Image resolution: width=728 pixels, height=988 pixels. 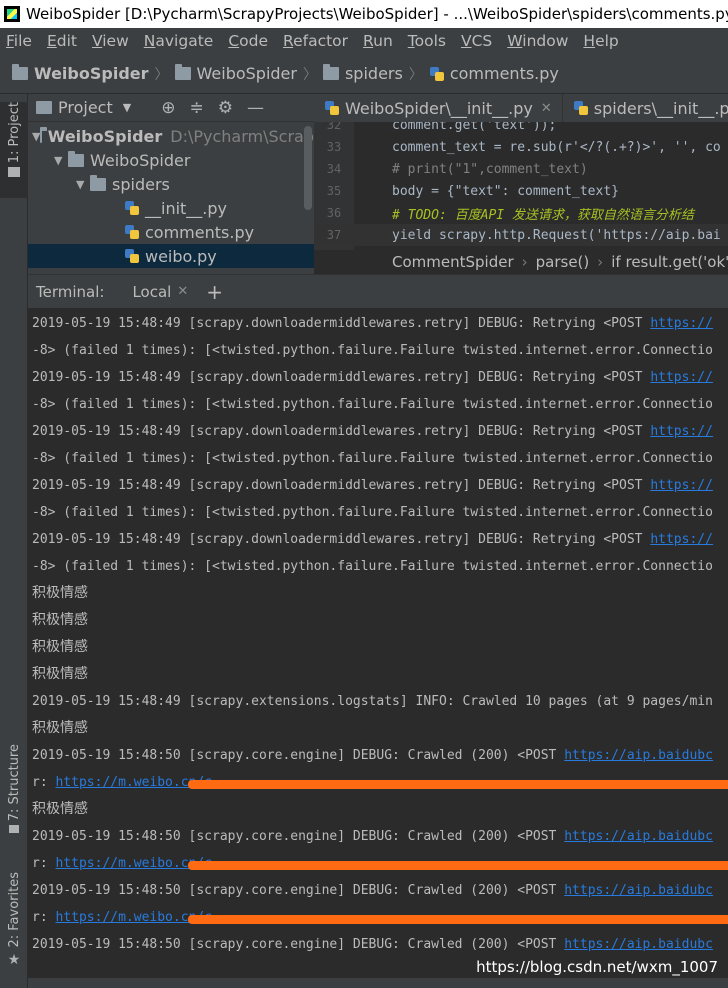 What do you see at coordinates (315, 41) in the screenshot?
I see `menu-refactor: Refactor` at bounding box center [315, 41].